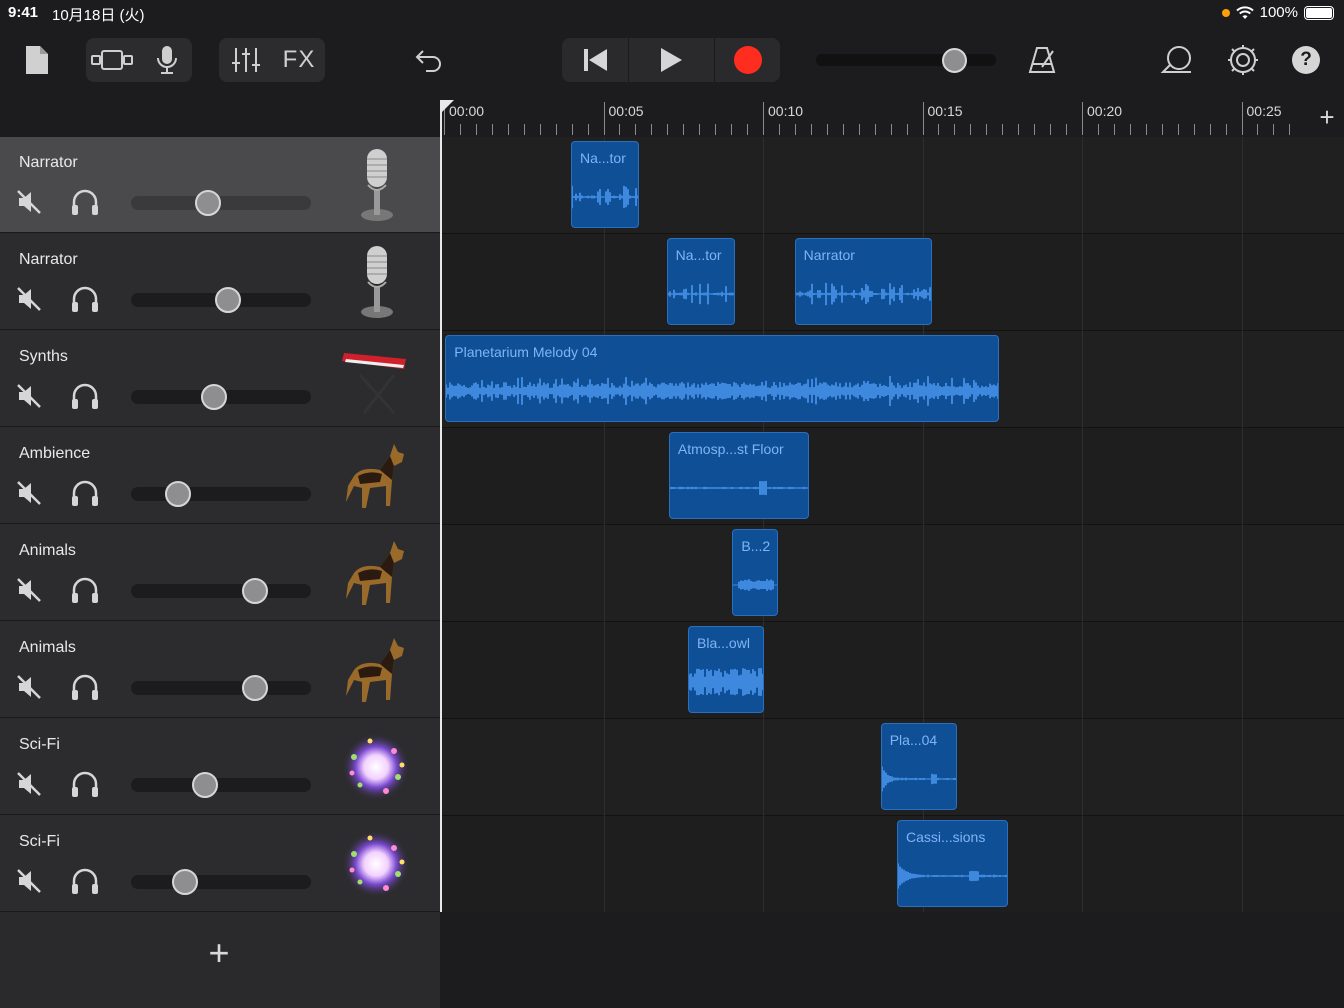 The image size is (1344, 1008). Describe the element at coordinates (755, 572) in the screenshot. I see `audio-region: B...2` at that location.